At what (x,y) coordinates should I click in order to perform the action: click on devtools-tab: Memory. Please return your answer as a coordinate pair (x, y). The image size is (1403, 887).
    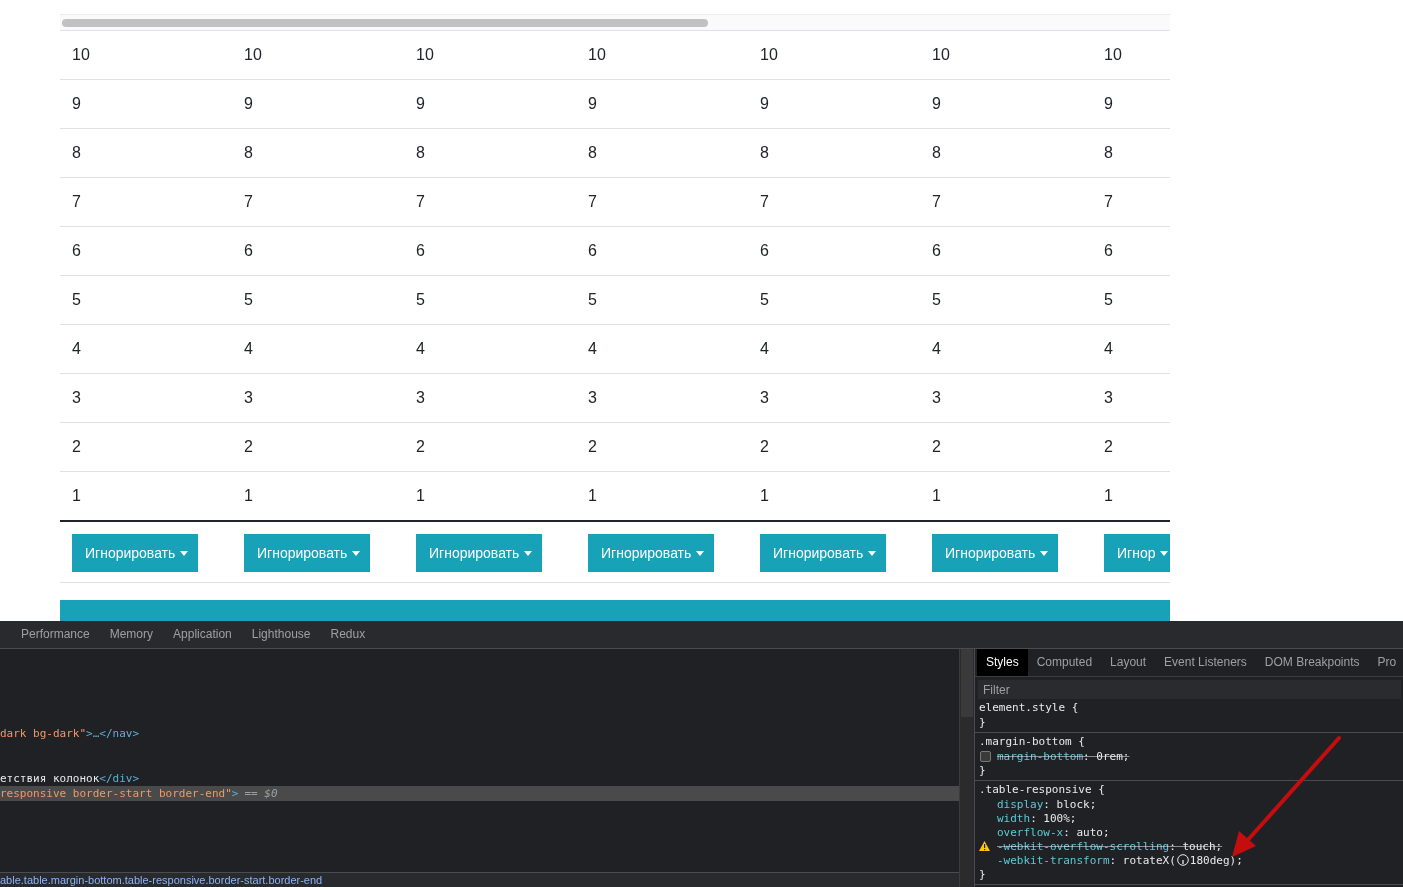
    Looking at the image, I should click on (131, 634).